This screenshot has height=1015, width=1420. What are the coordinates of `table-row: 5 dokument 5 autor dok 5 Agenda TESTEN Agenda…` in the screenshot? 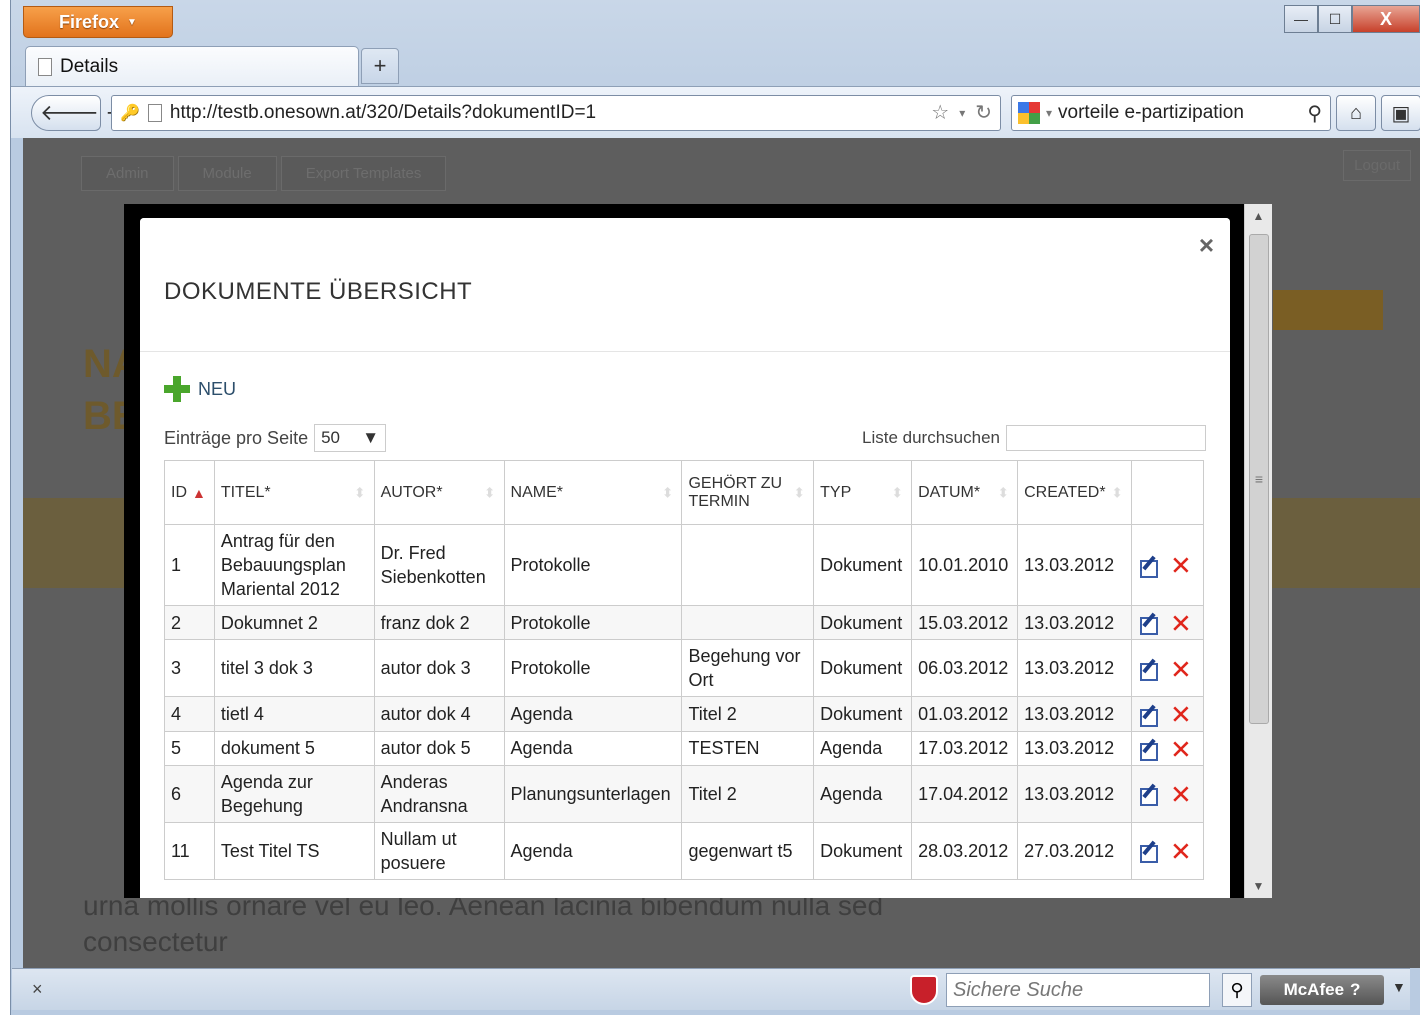 It's located at (684, 748).